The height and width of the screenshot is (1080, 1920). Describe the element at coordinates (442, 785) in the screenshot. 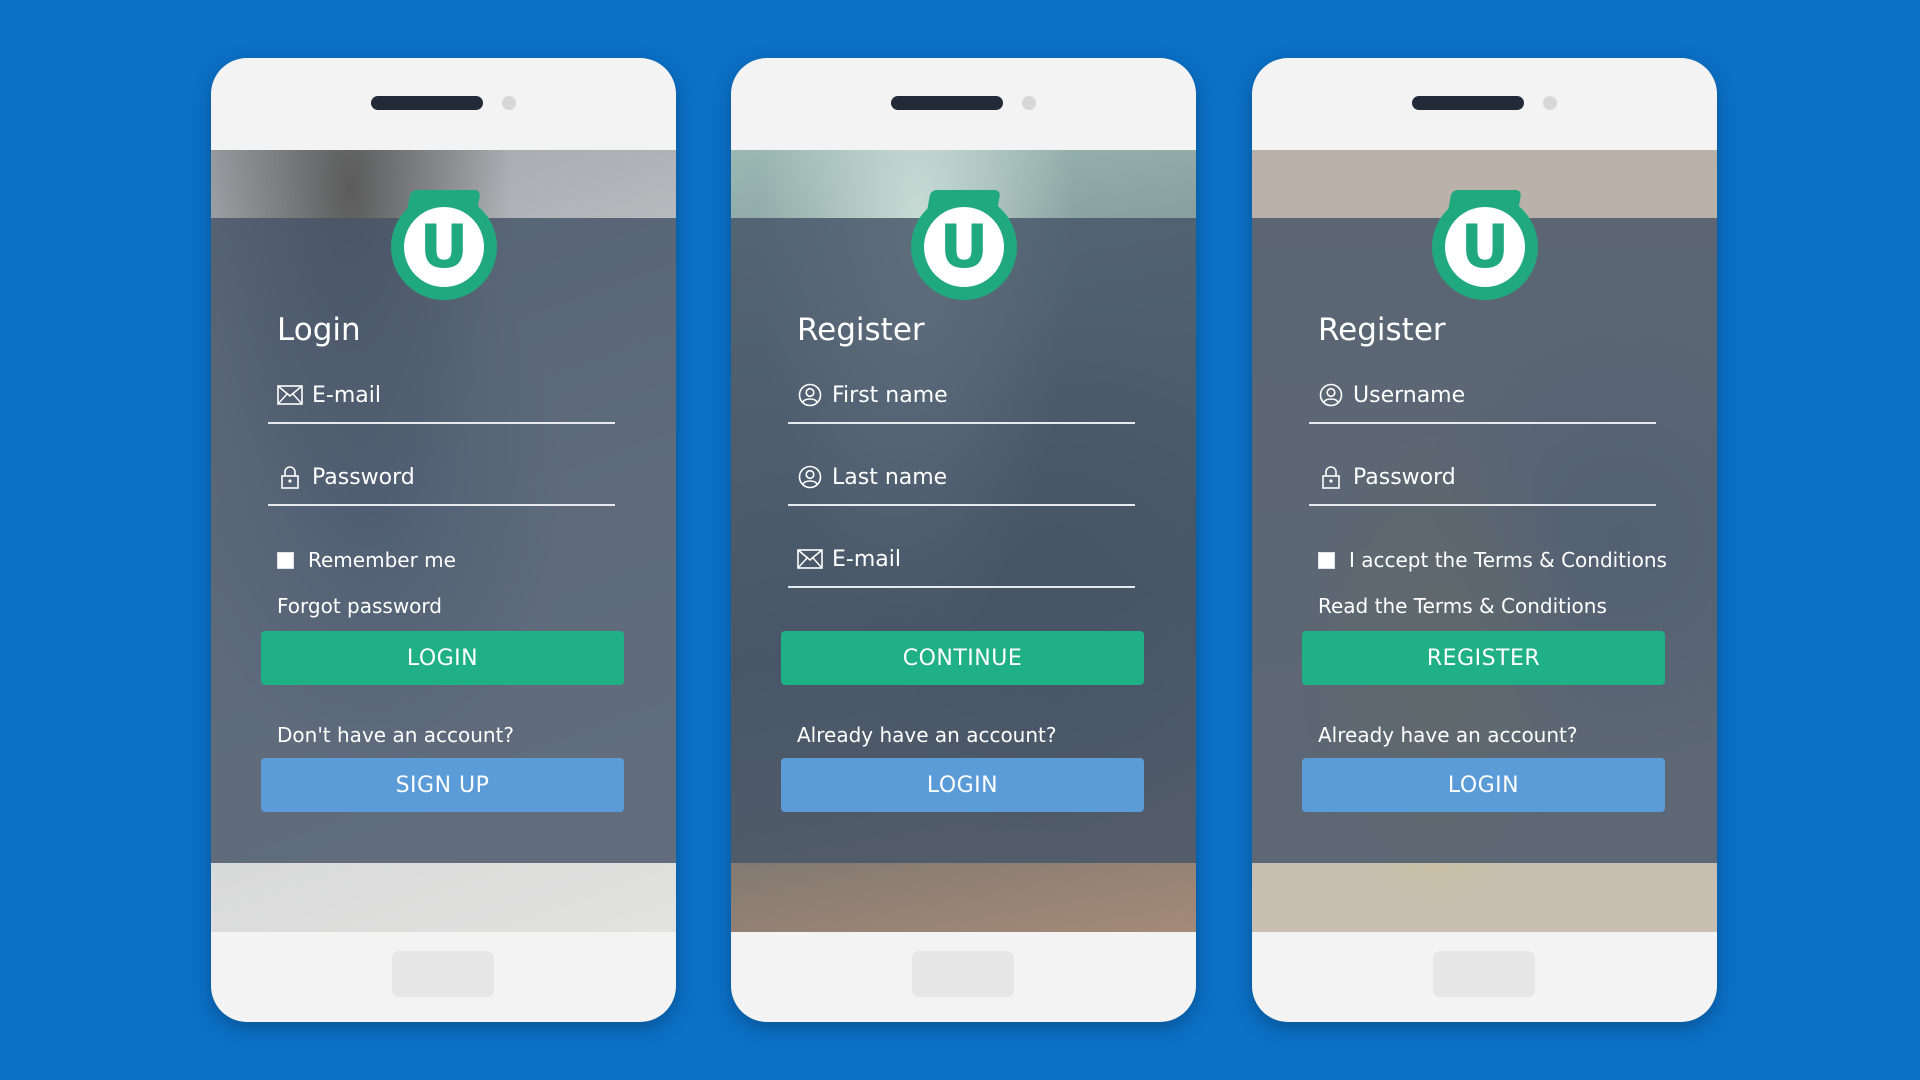

I see `signup-button: SIGN UP` at that location.